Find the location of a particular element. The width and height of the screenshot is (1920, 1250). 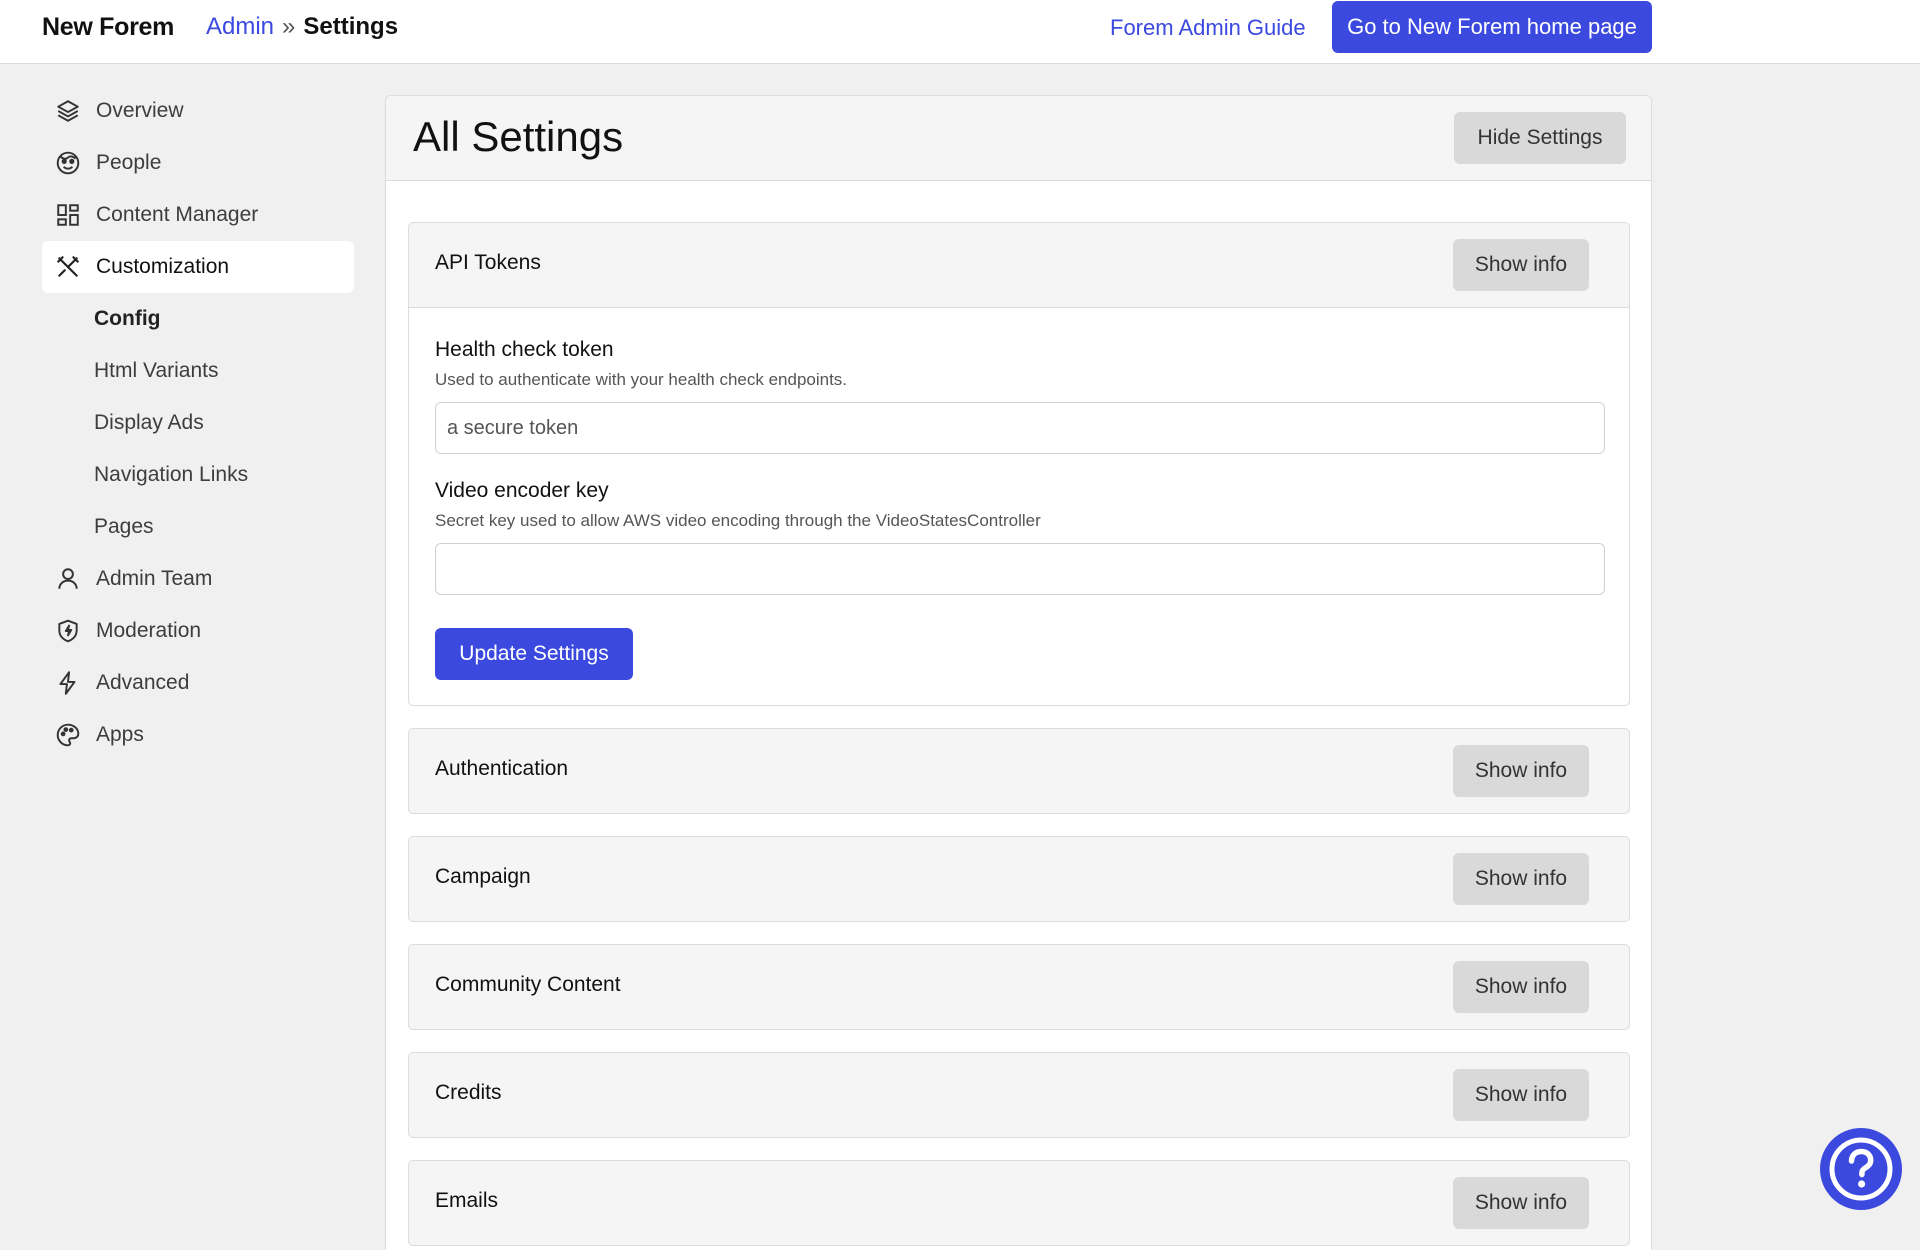

sidebar-item-moderation: Moderation is located at coordinates (198, 631).